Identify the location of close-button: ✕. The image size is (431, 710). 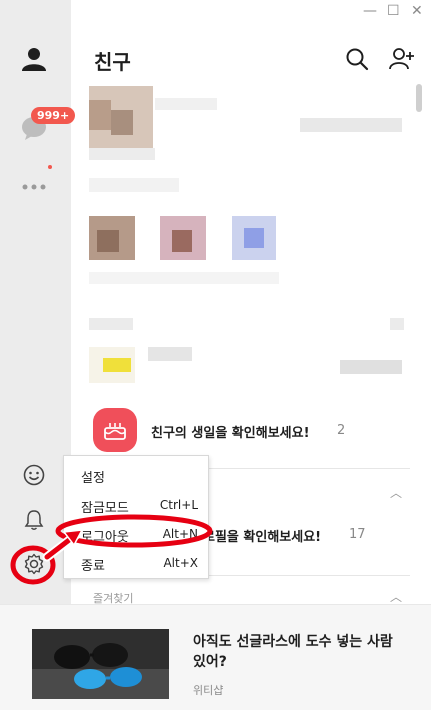
(417, 11).